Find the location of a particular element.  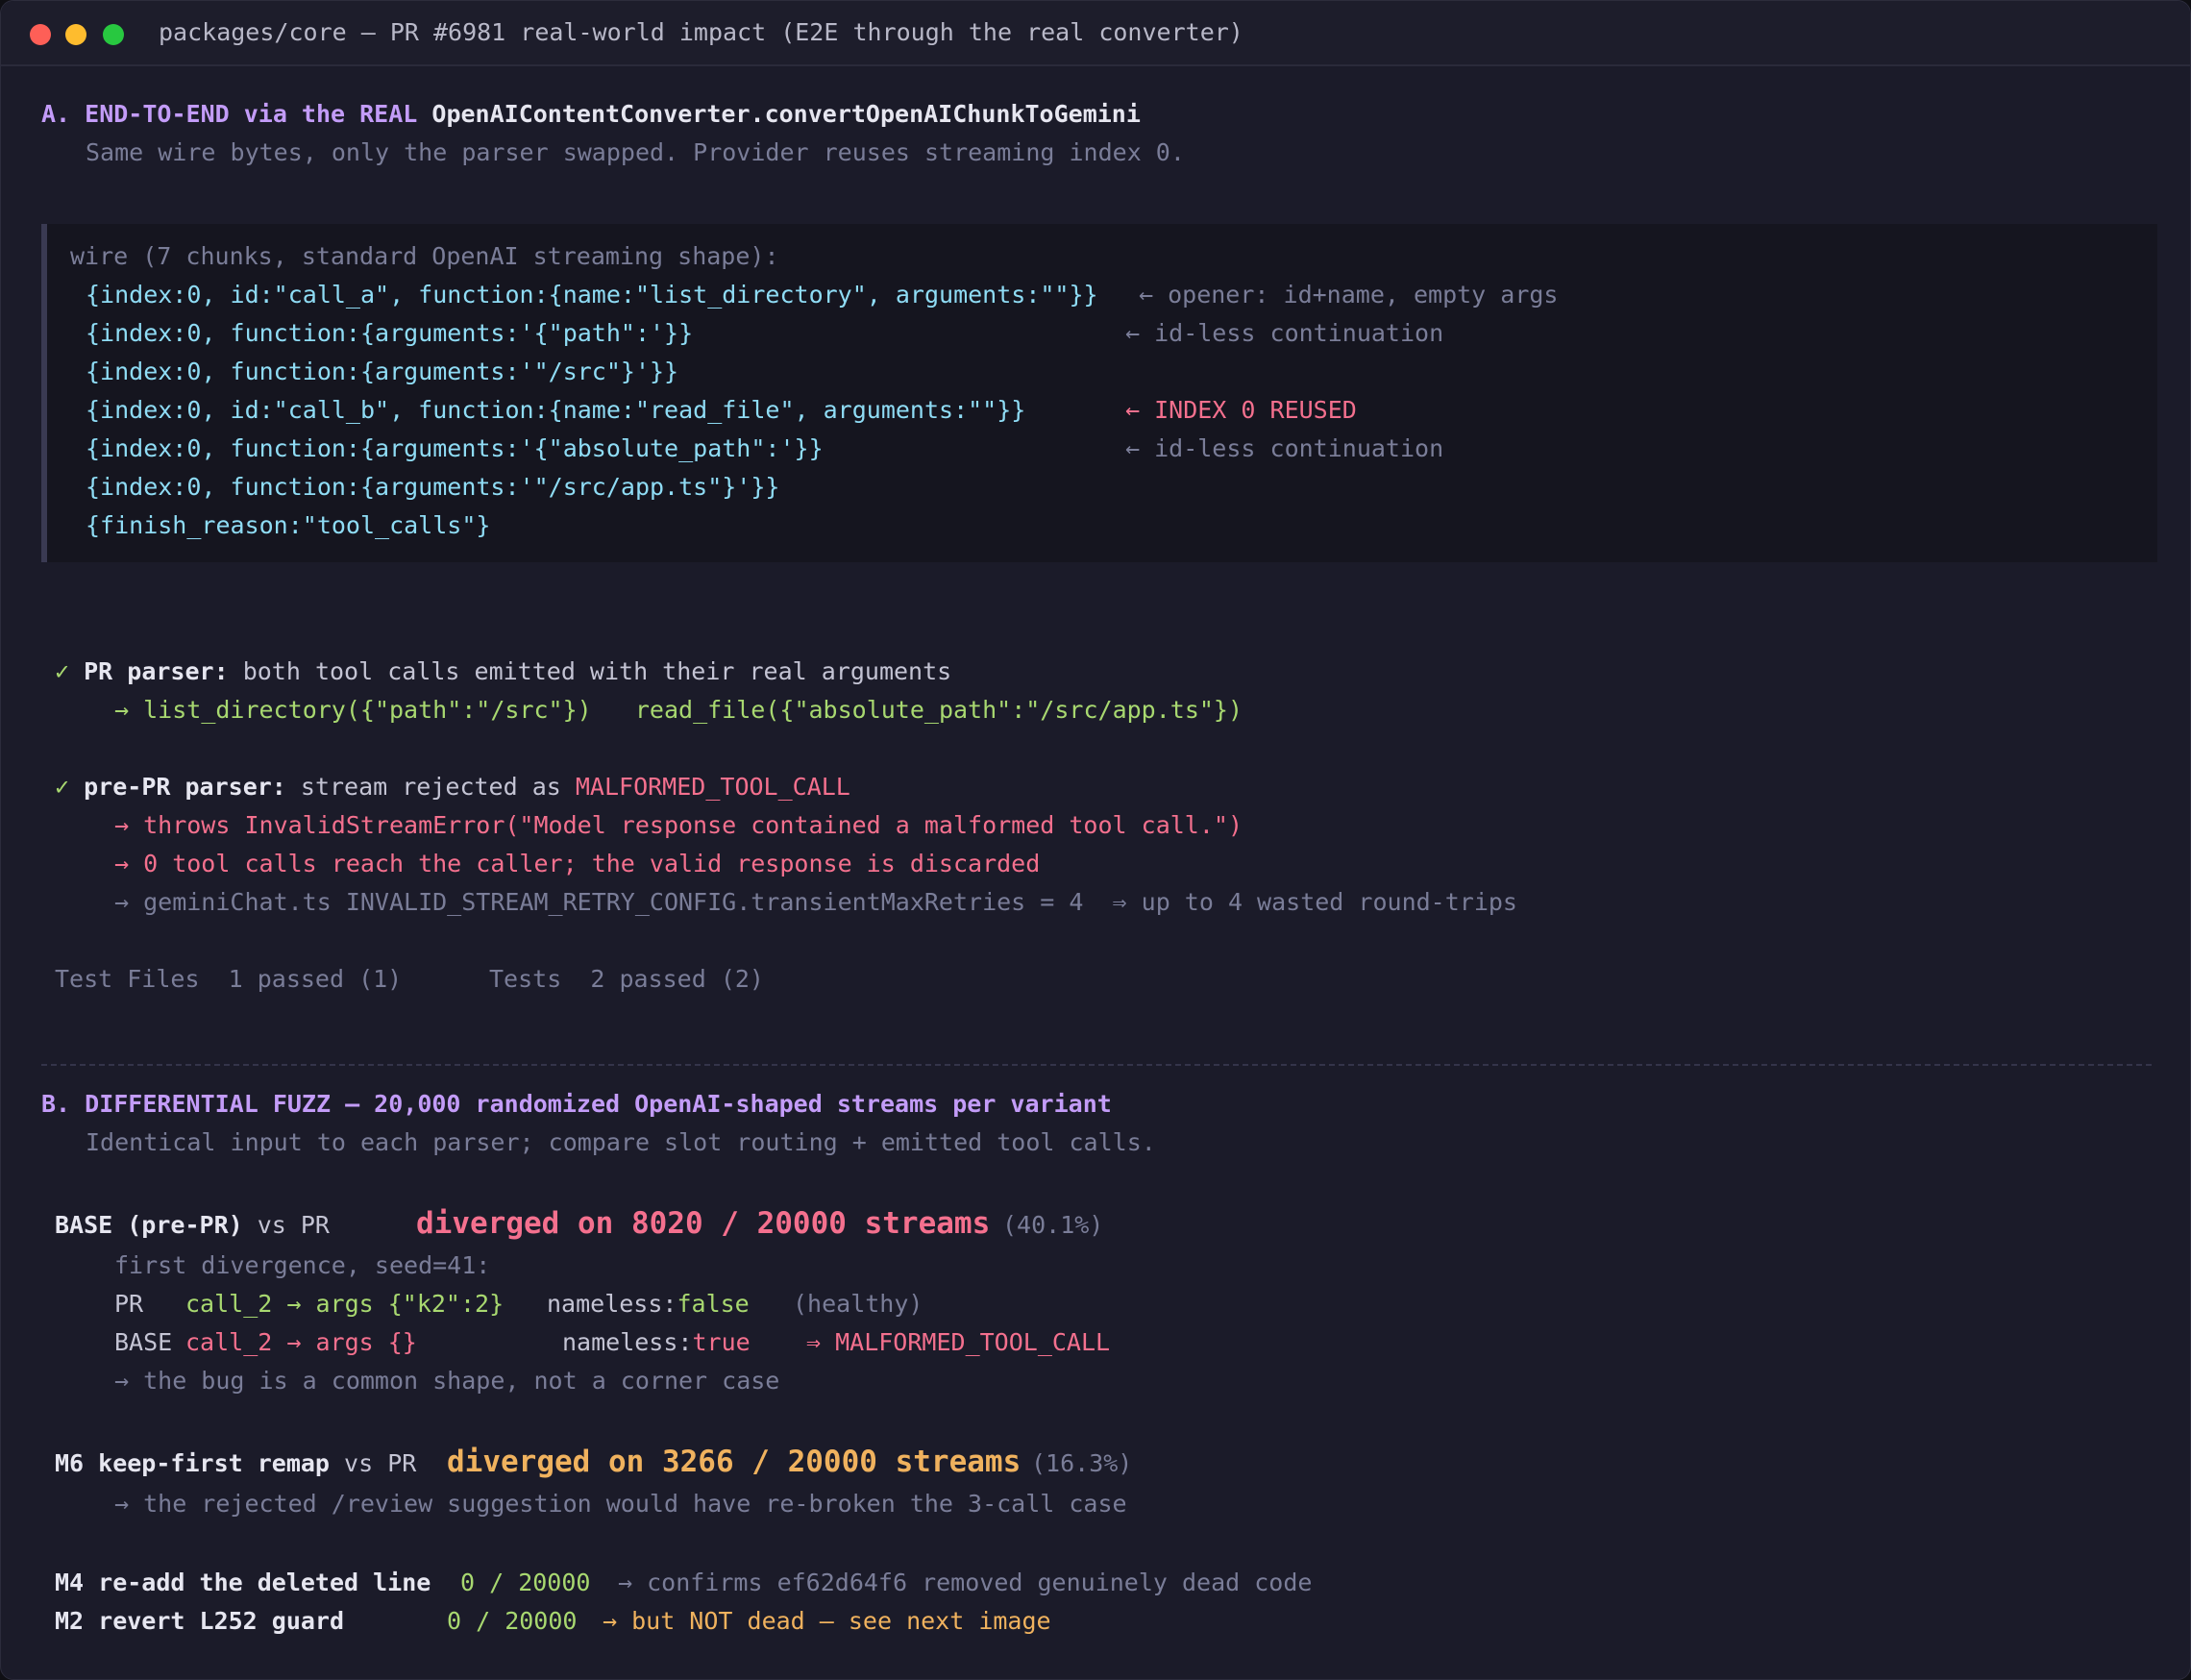

pr-nameless-value: false is located at coordinates (713, 1304).